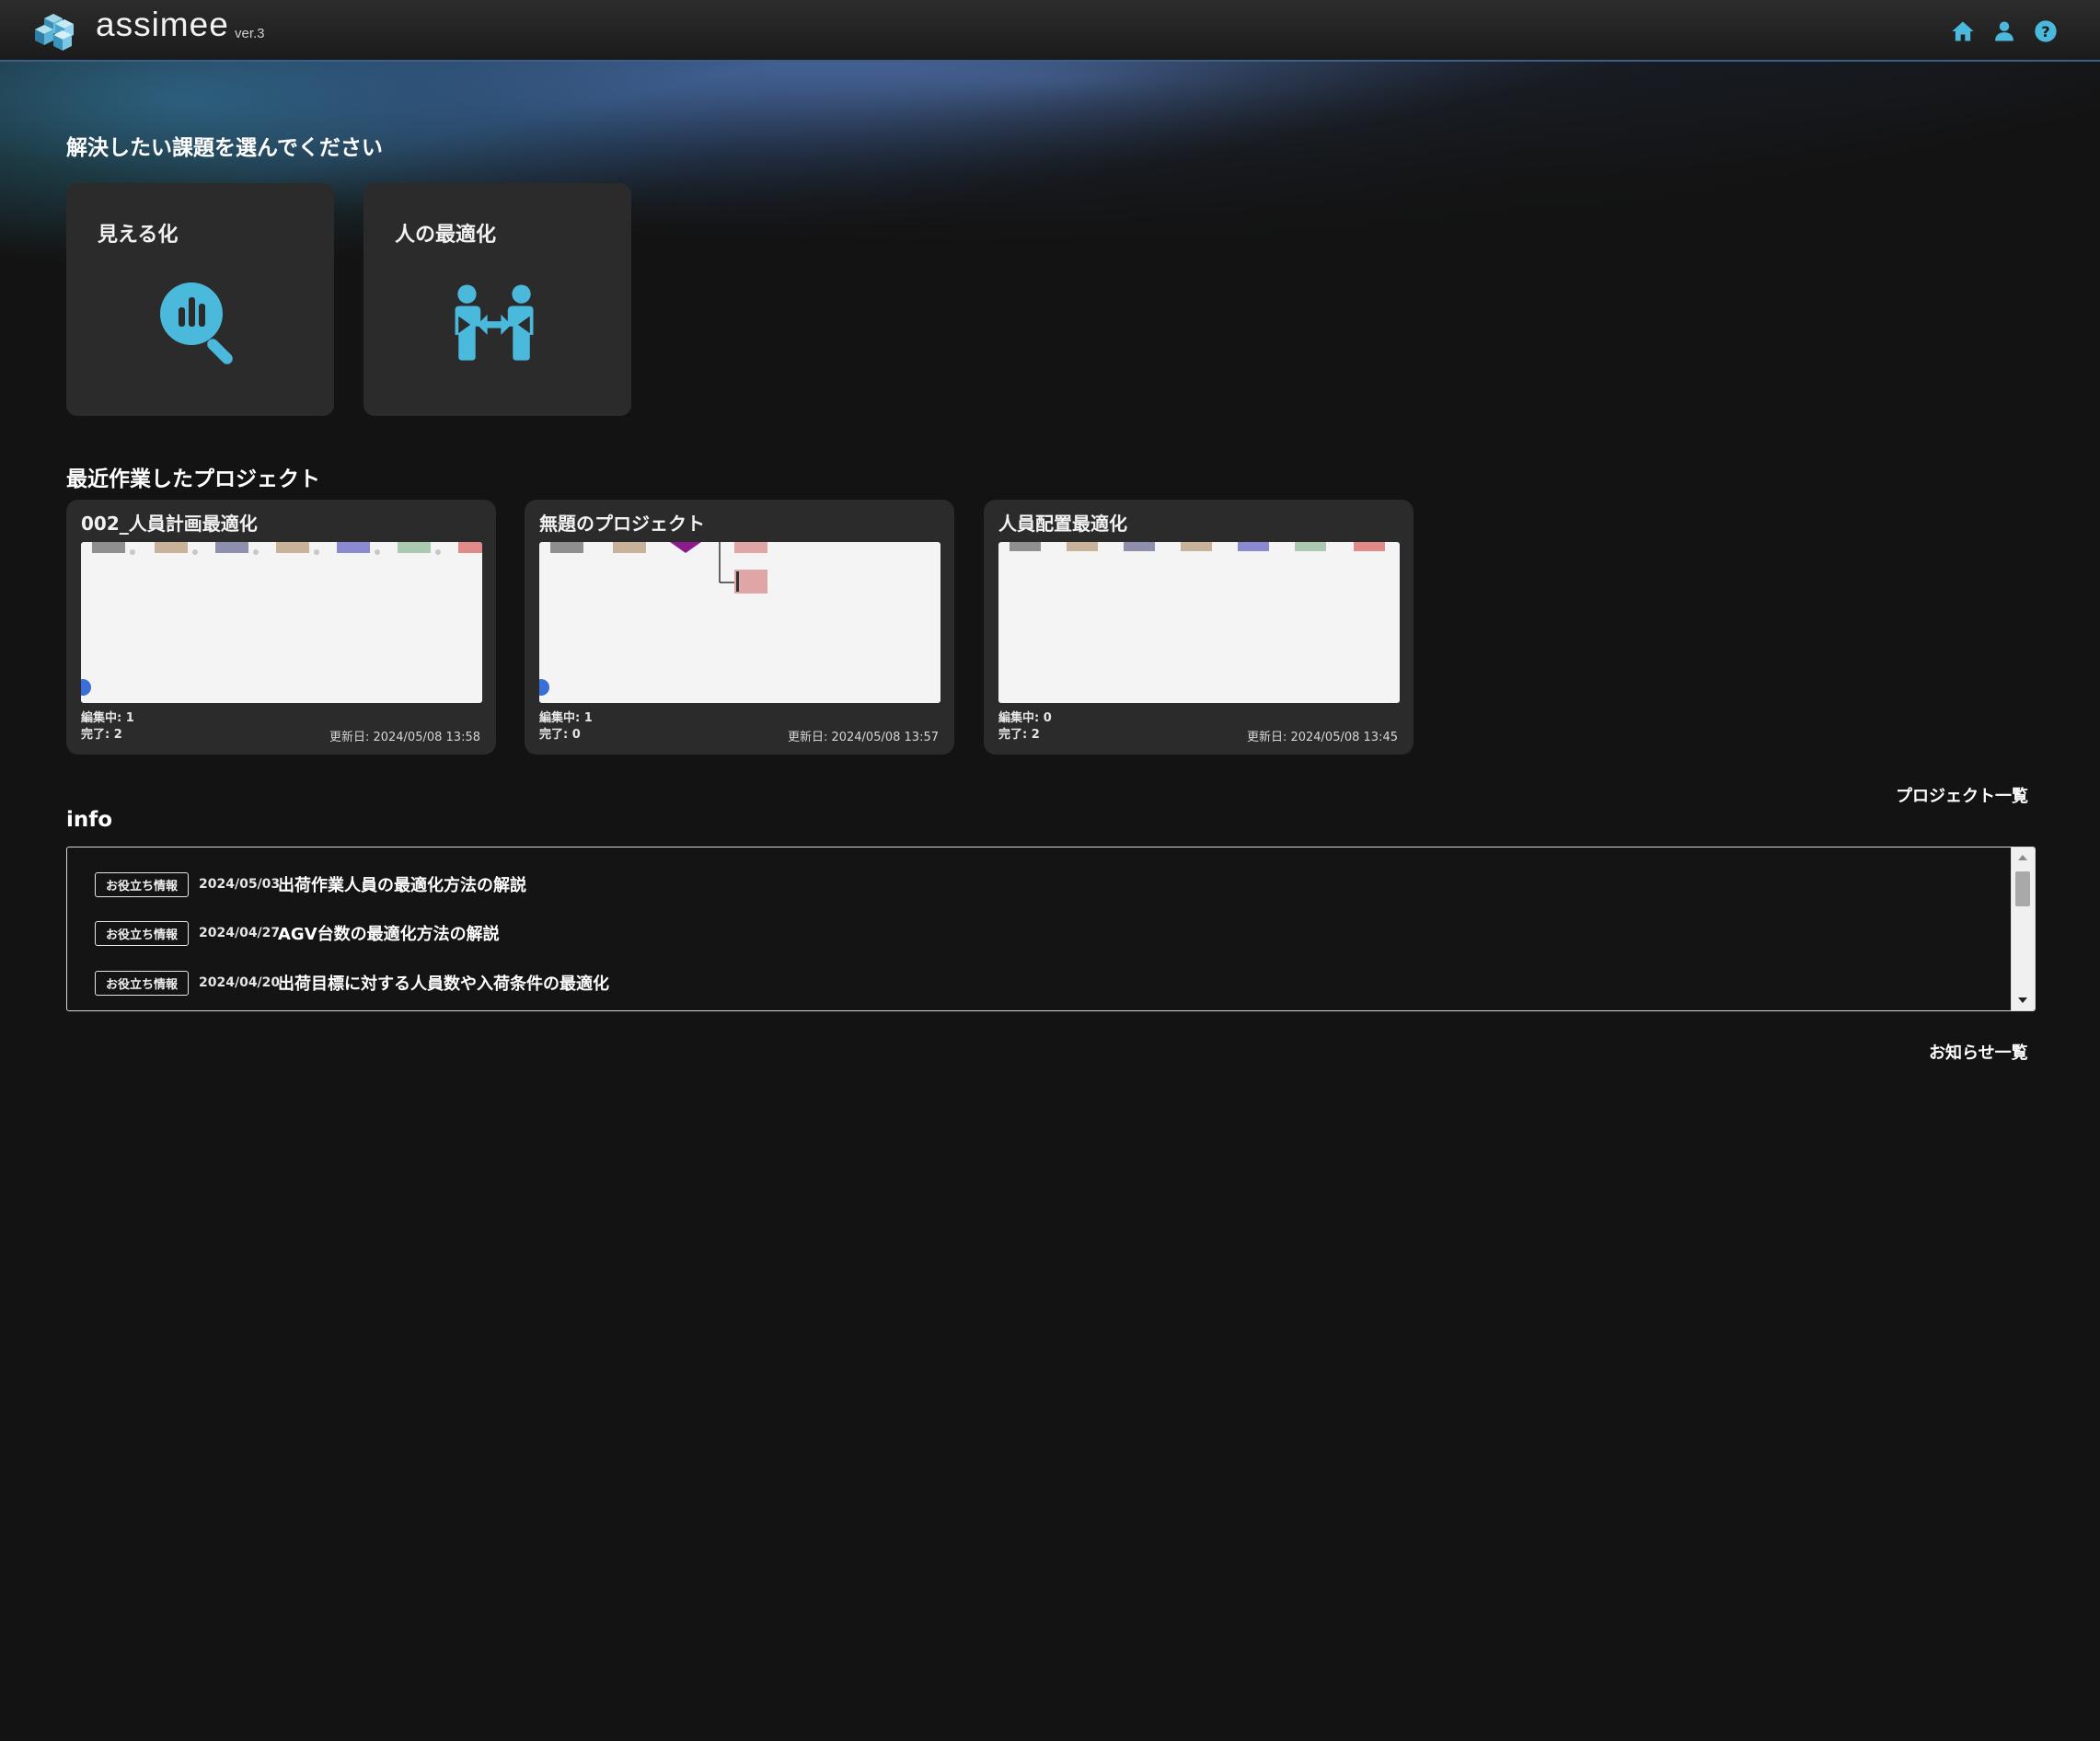 Image resolution: width=2100 pixels, height=1741 pixels. I want to click on info-date: 2024/04/27, so click(240, 933).